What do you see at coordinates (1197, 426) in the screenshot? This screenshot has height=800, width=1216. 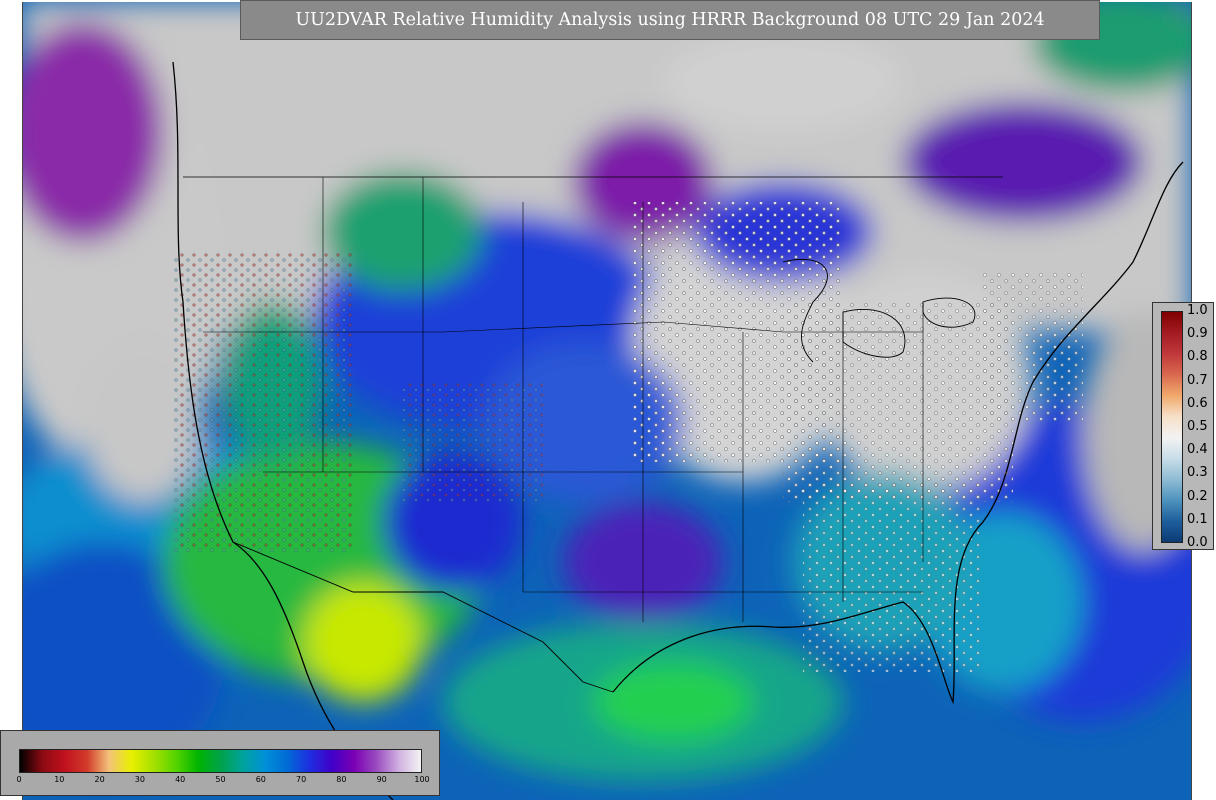 I see `colorbar-tick-label: 0.5` at bounding box center [1197, 426].